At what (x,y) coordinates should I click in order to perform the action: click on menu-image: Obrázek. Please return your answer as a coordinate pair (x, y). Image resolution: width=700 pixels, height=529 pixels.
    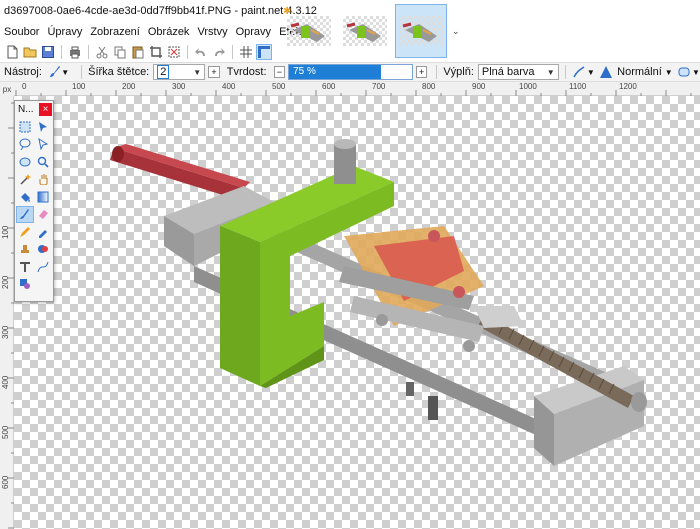
    Looking at the image, I should click on (169, 32).